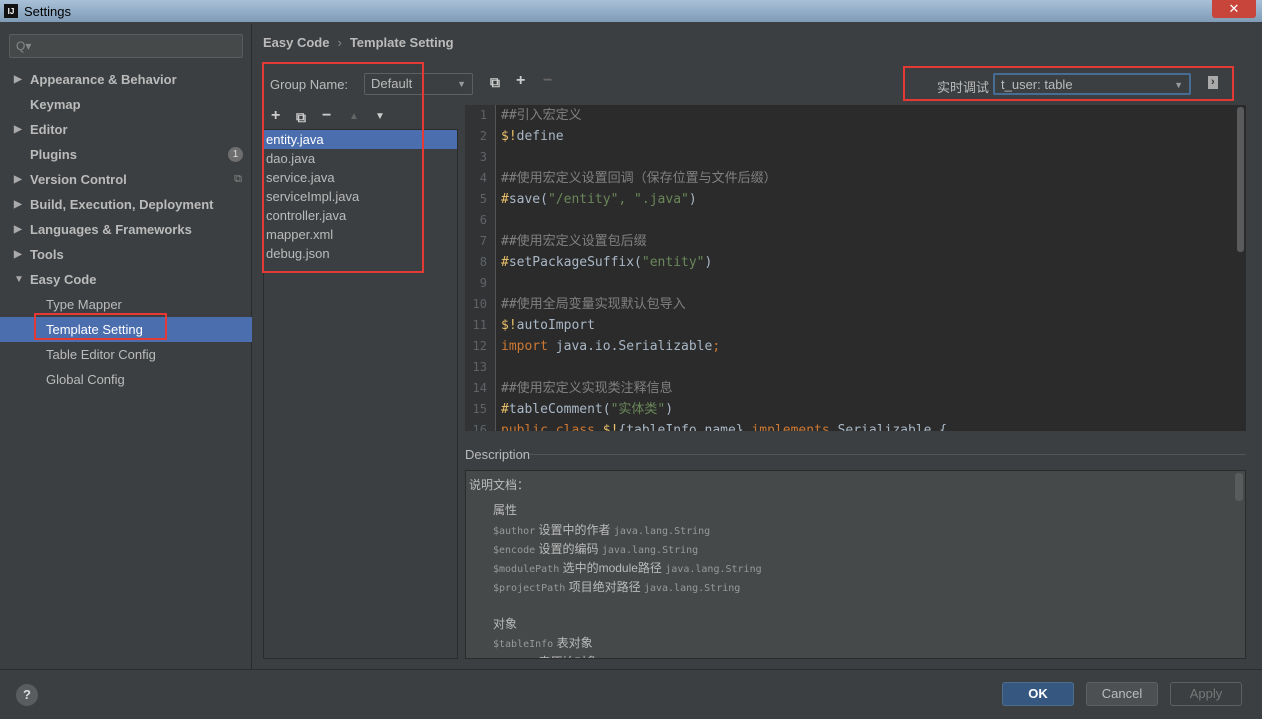  What do you see at coordinates (483, 178) in the screenshot?
I see `line-number: 4` at bounding box center [483, 178].